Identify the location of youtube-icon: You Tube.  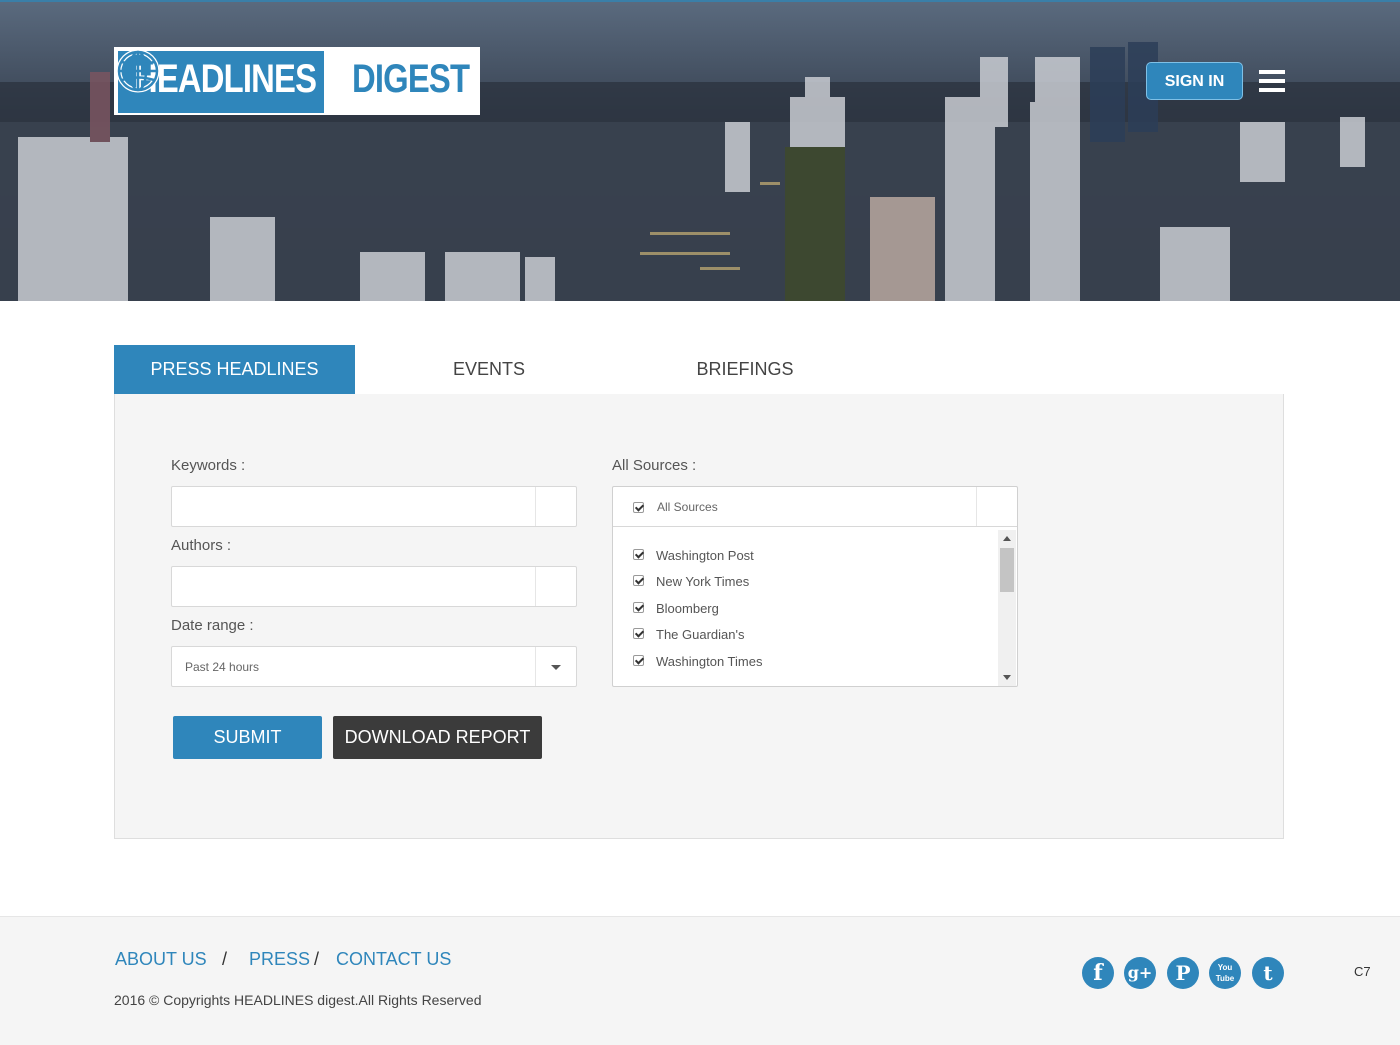
(1225, 973).